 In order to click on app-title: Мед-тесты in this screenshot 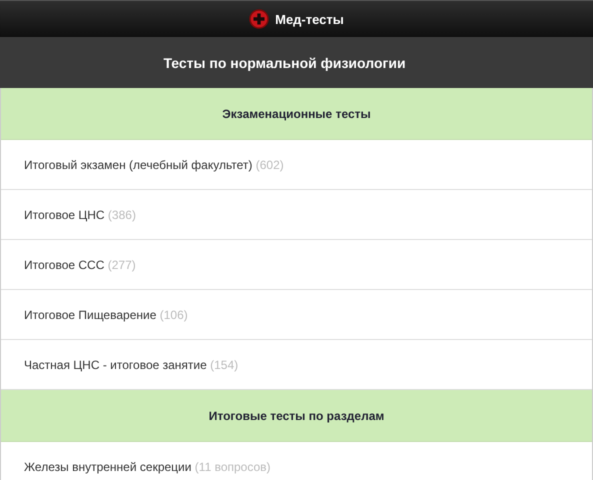, I will do `click(309, 19)`.